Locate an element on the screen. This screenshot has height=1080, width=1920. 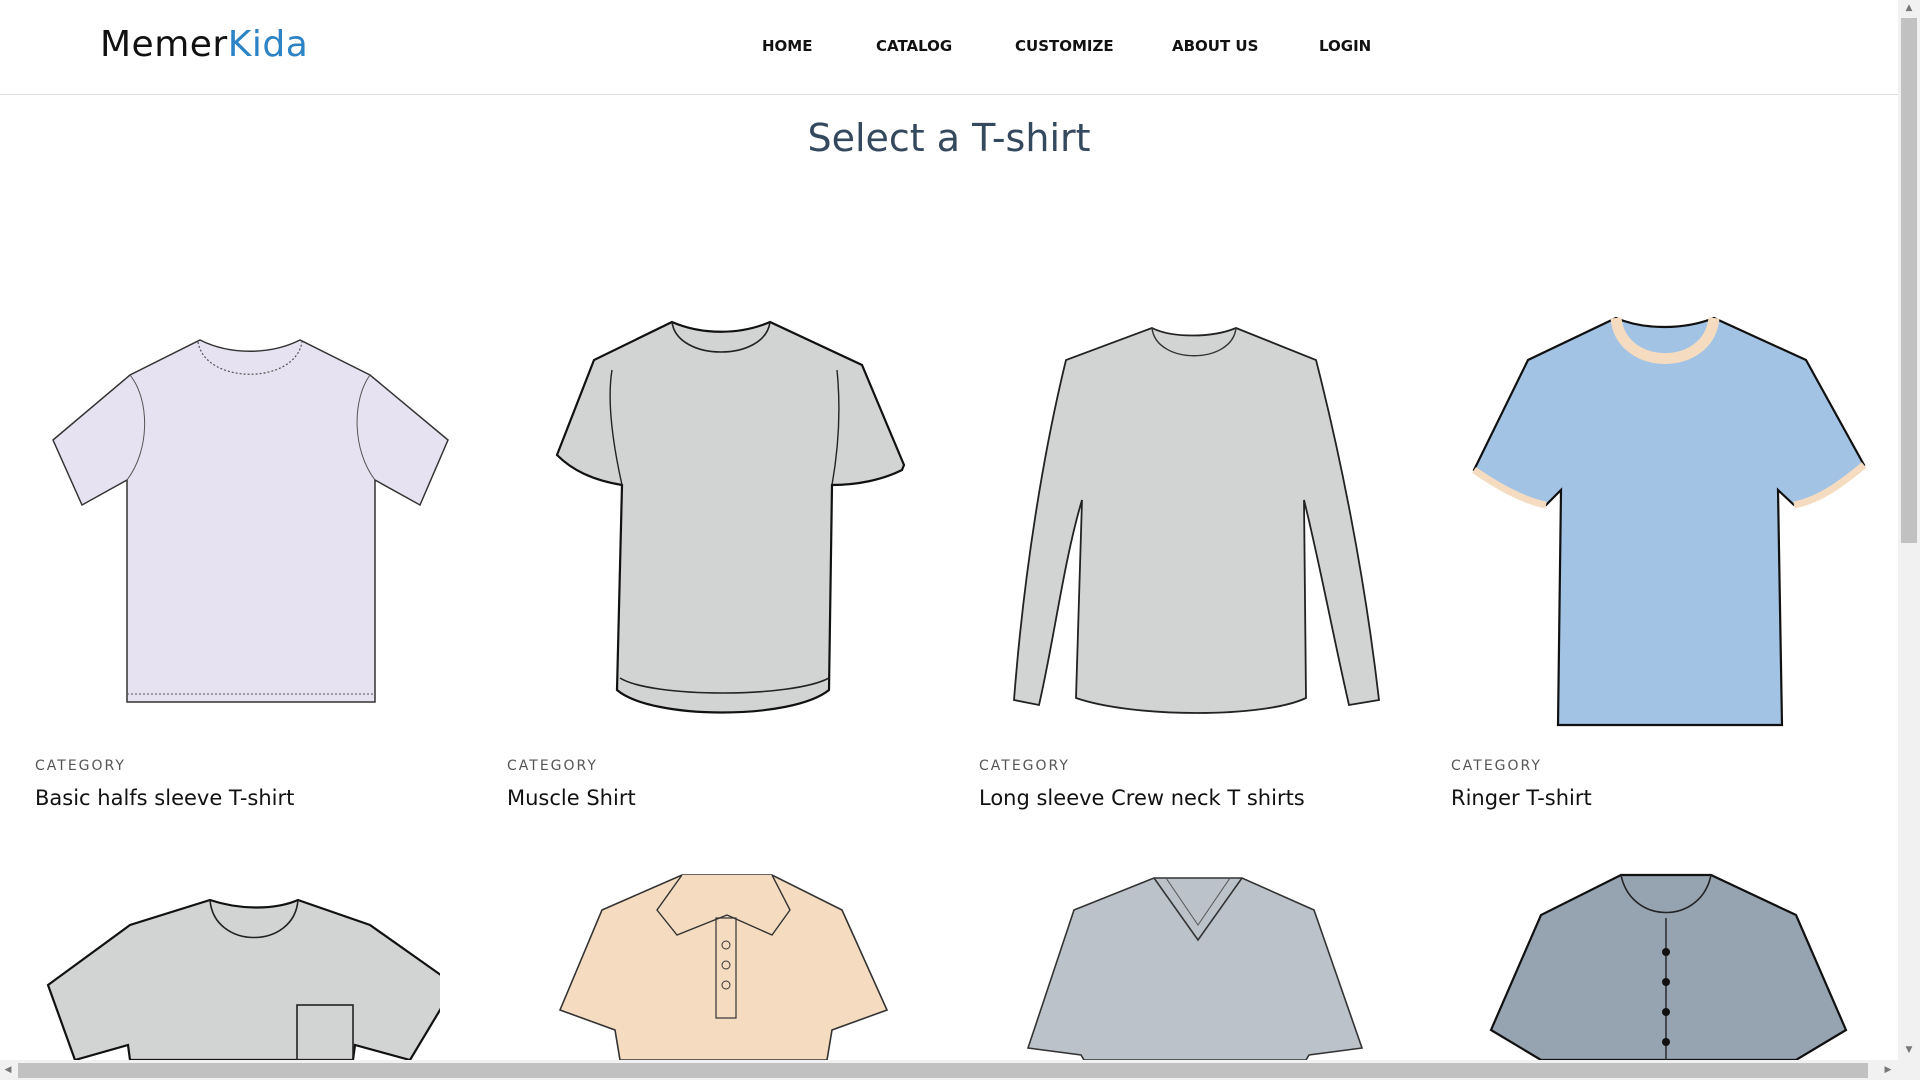
long-sleeve-shirt-icon is located at coordinates (1196, 520).